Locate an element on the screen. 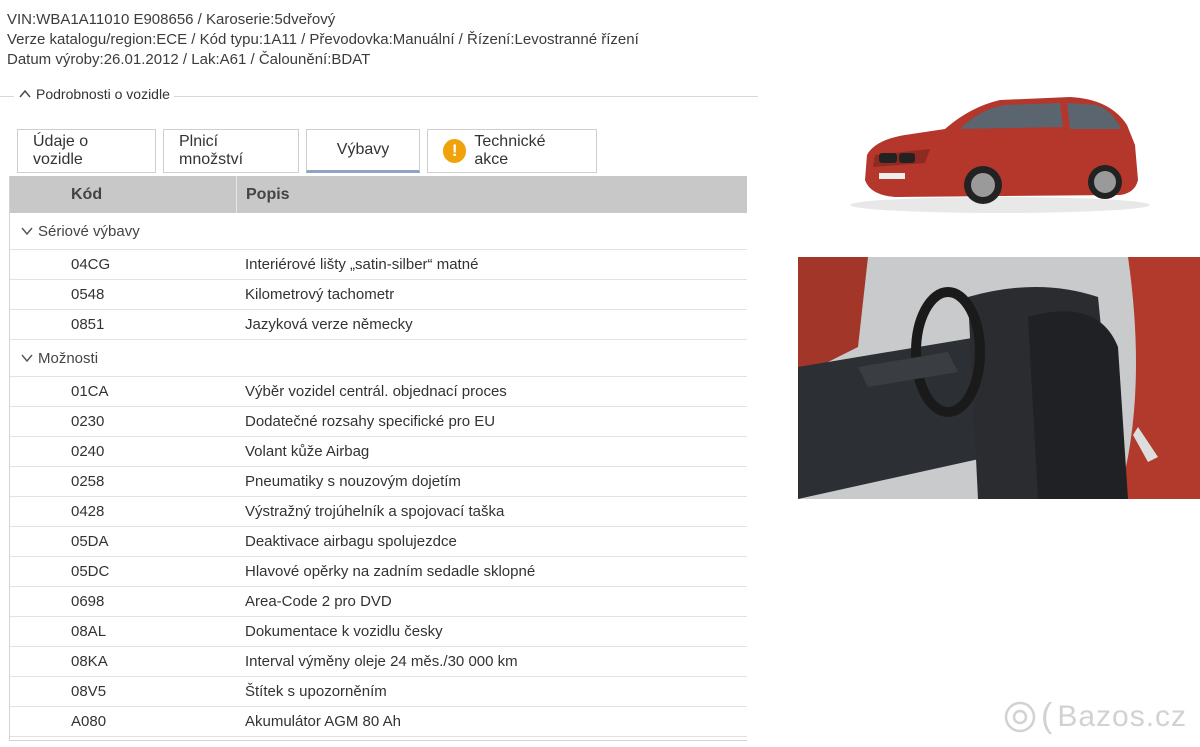  row-code: 08V5 is located at coordinates (89, 691).